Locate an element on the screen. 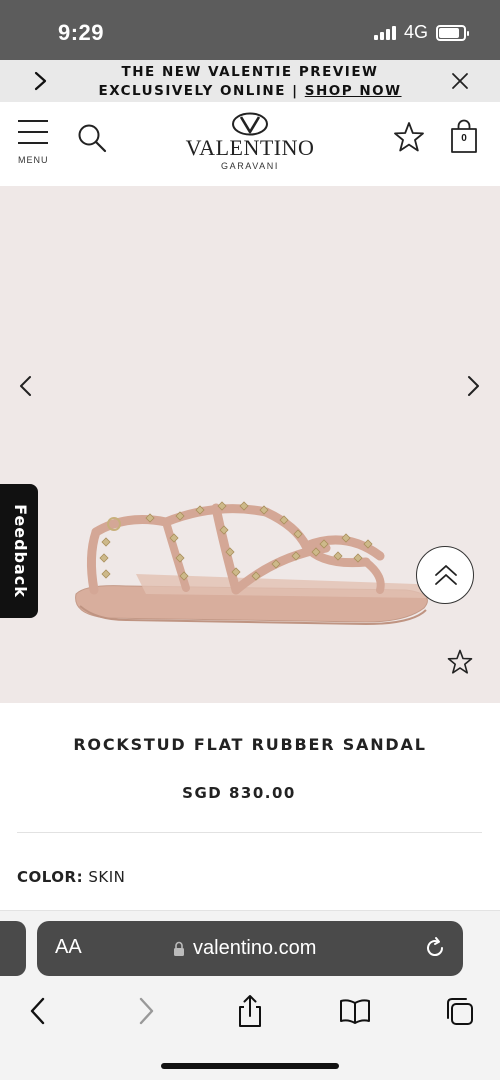 The image size is (500, 1080). divider is located at coordinates (249, 832).